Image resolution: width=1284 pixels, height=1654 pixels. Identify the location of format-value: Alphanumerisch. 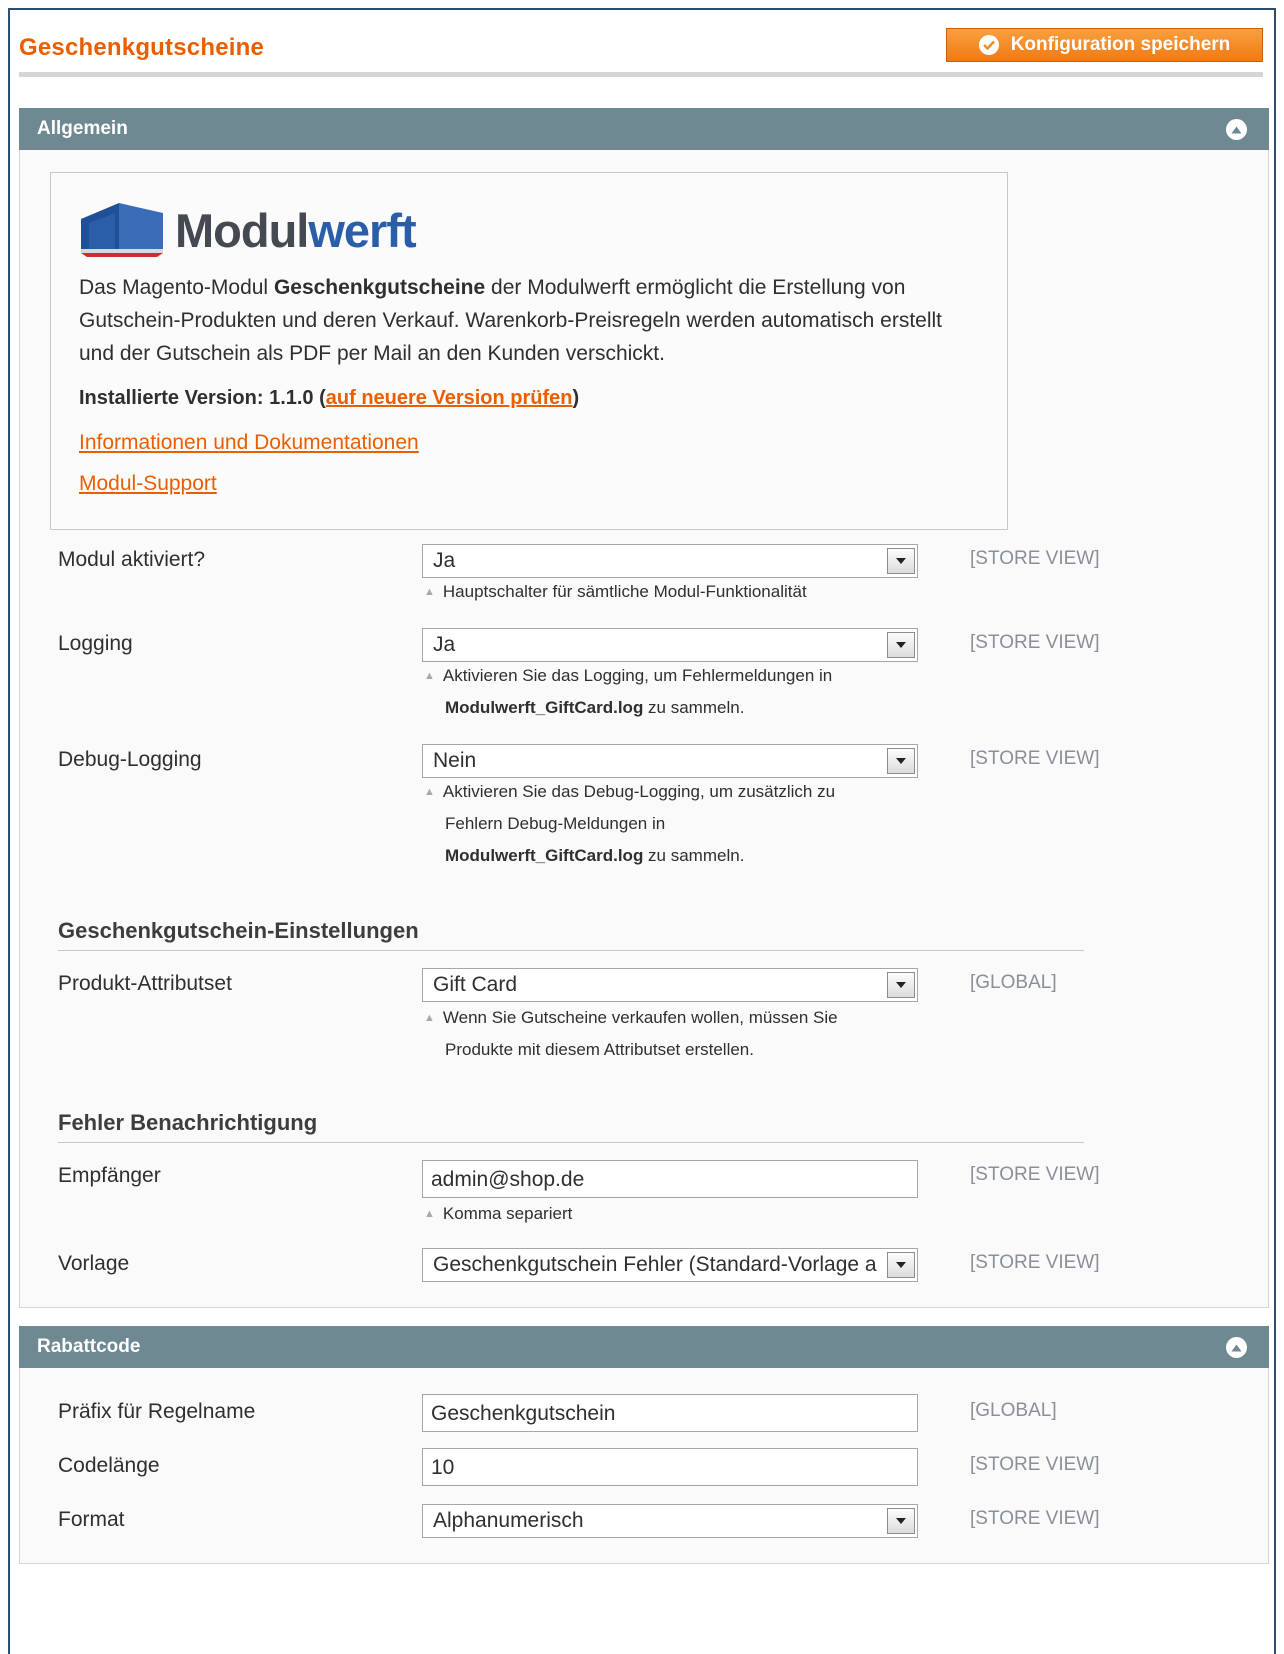
(508, 1520).